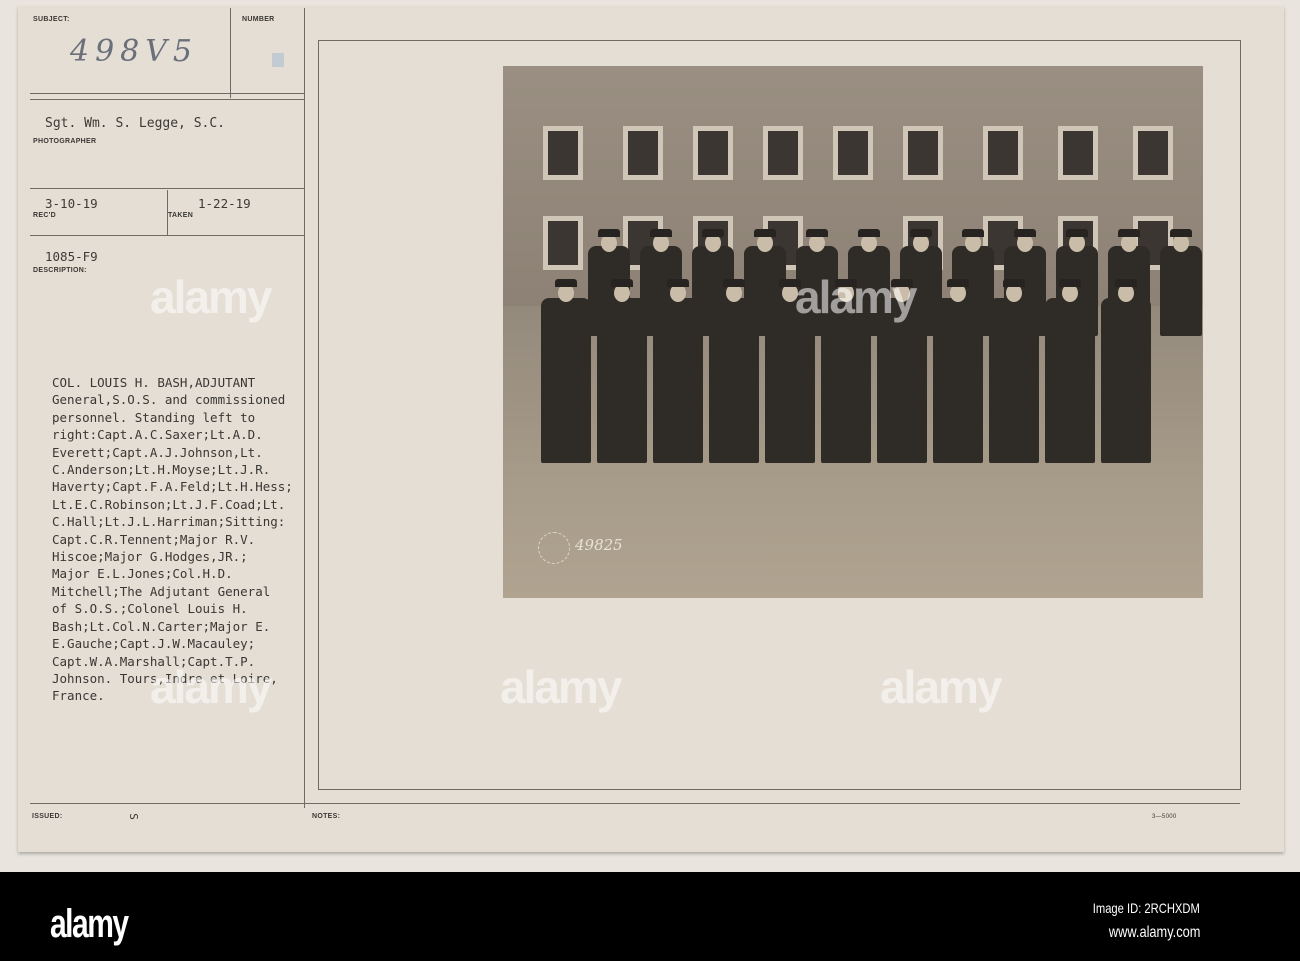  What do you see at coordinates (89, 924) in the screenshot?
I see `alamy-logo: alamy` at bounding box center [89, 924].